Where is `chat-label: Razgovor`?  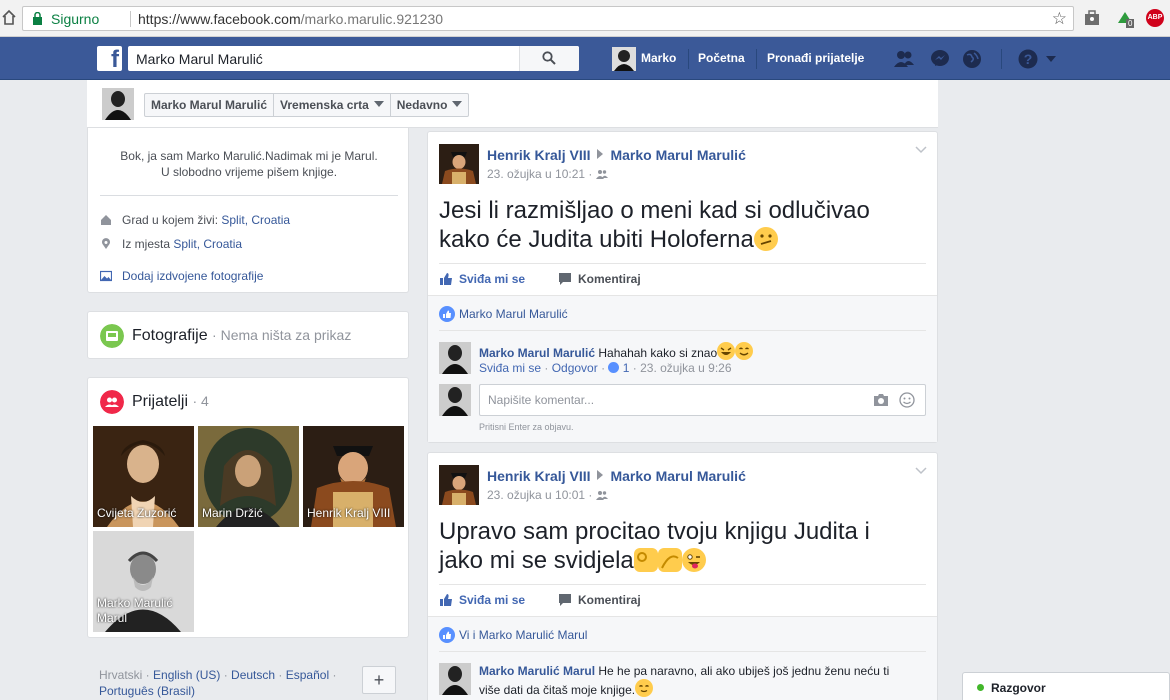
chat-label: Razgovor is located at coordinates (1018, 688).